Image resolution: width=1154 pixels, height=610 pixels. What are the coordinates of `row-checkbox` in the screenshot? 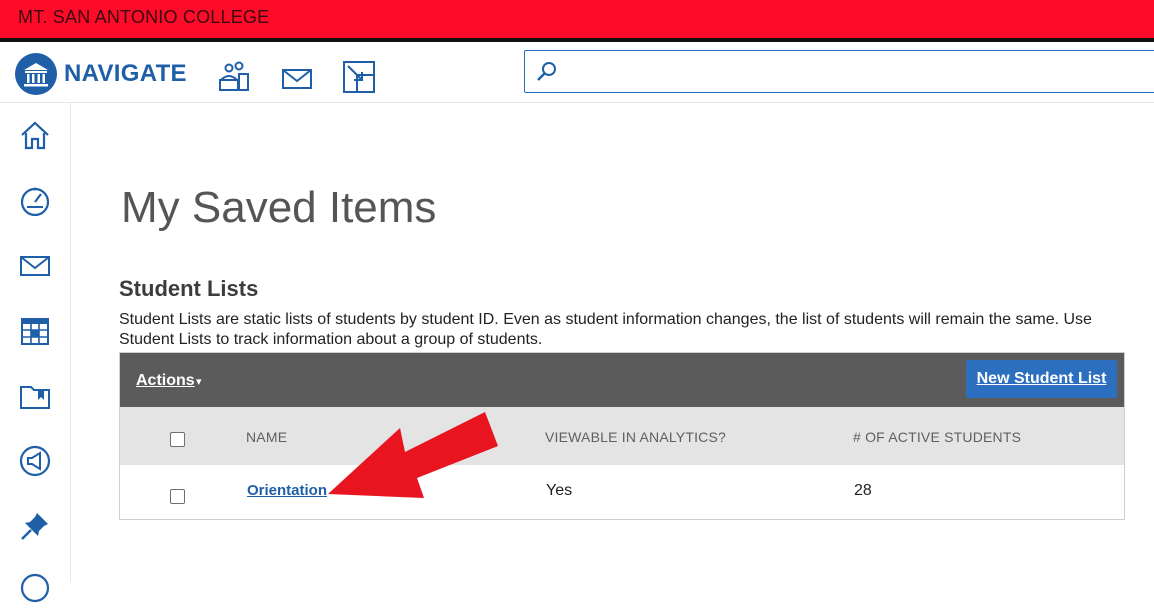 It's located at (177, 496).